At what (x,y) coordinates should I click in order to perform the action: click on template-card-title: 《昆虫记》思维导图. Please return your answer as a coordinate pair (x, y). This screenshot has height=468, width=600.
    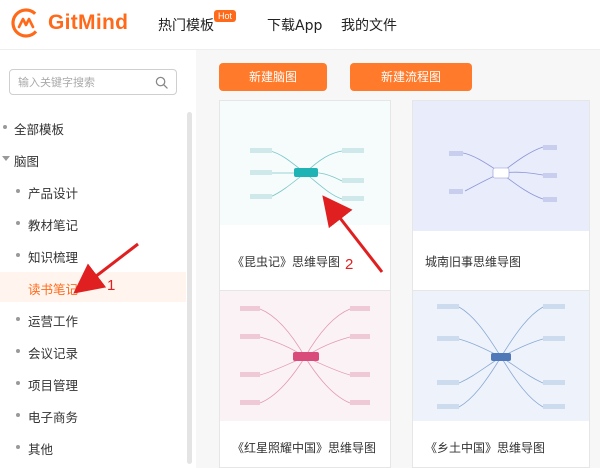
    Looking at the image, I should click on (286, 262).